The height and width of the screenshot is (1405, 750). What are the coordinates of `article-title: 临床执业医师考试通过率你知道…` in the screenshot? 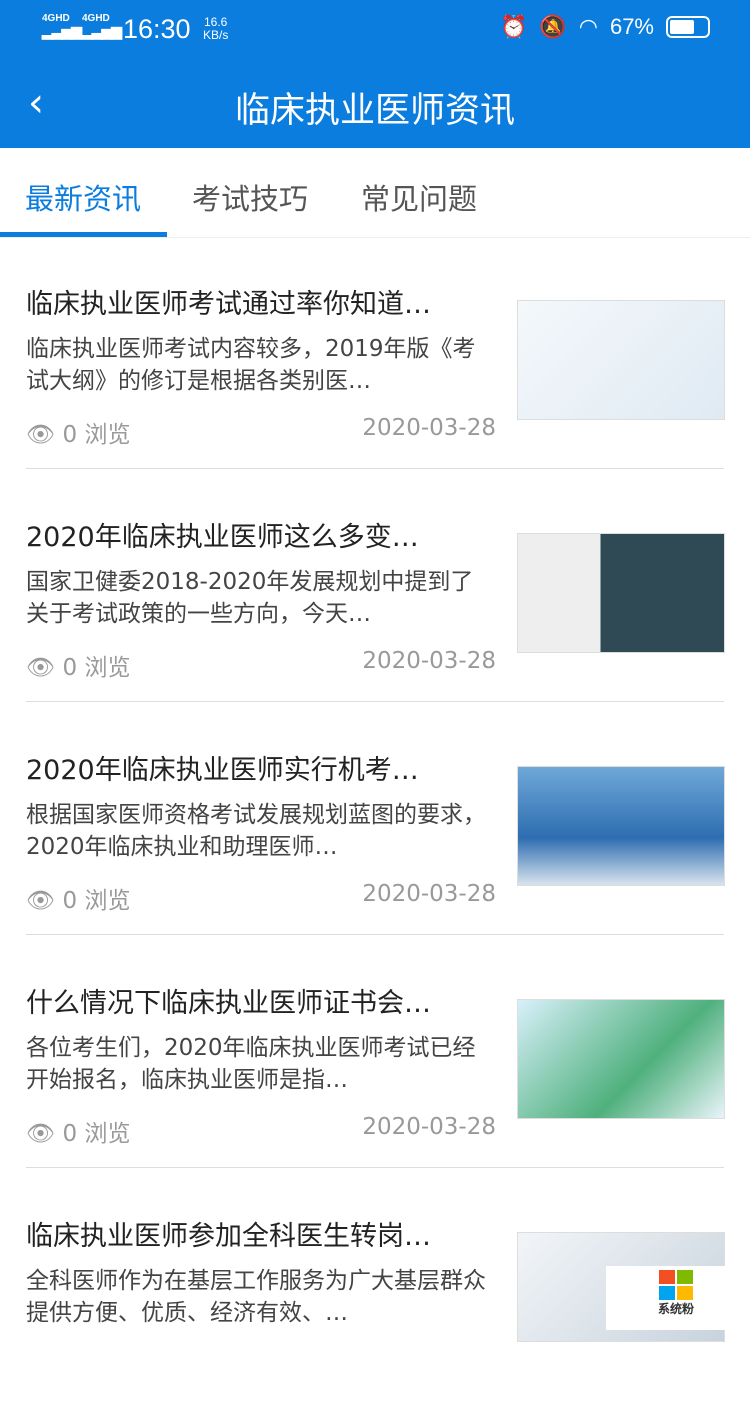 It's located at (228, 304).